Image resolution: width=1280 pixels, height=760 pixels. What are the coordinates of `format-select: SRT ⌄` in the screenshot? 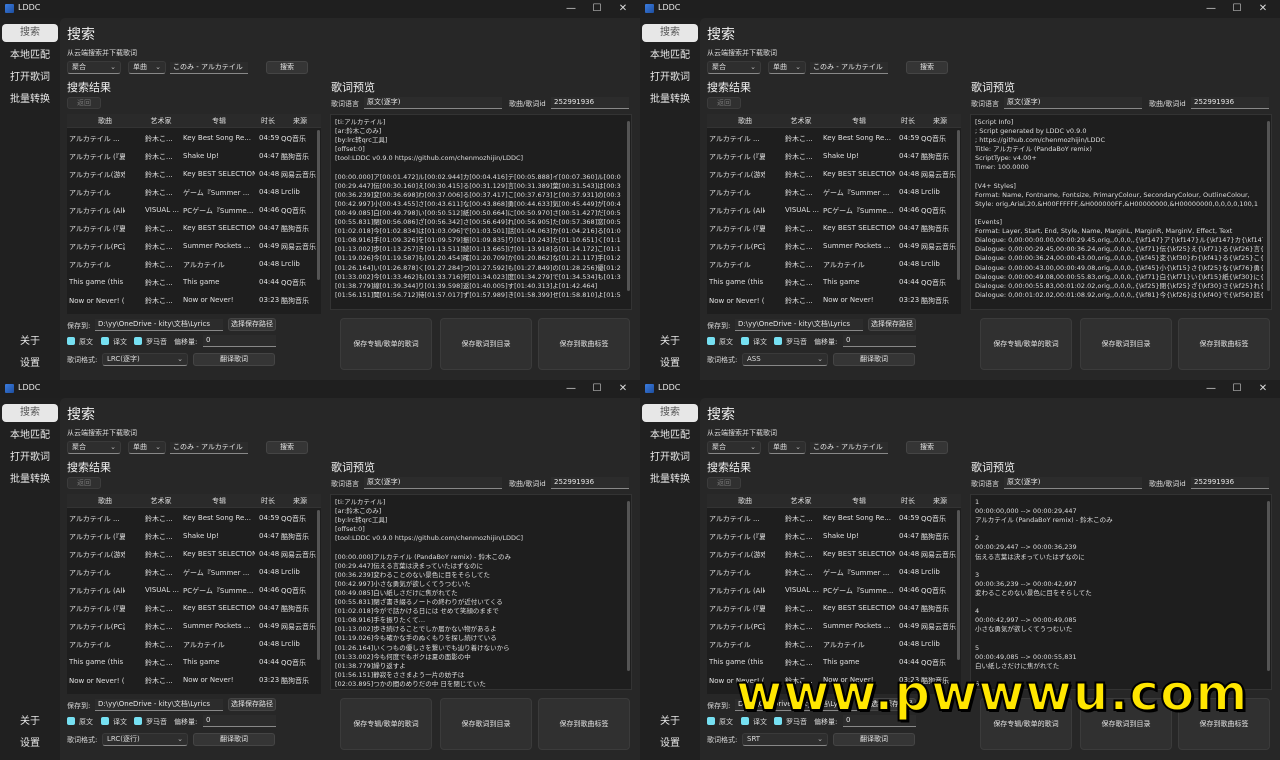 It's located at (785, 739).